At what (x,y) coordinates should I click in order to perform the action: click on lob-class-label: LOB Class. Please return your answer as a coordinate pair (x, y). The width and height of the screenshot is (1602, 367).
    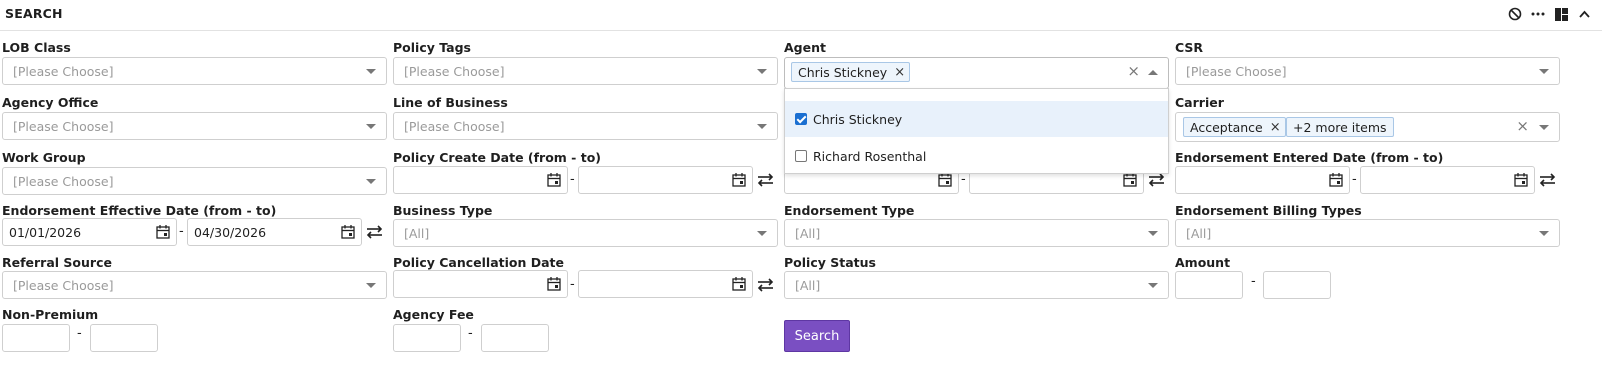
    Looking at the image, I should click on (36, 47).